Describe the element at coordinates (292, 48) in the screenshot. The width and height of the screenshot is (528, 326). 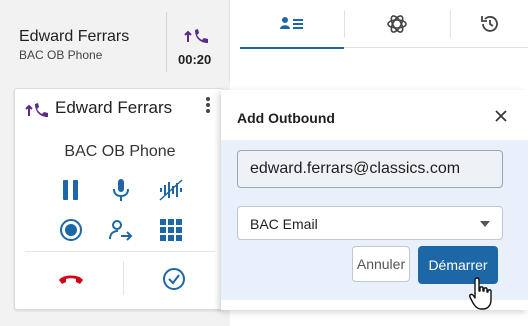
I see `active-tab-indicator` at that location.